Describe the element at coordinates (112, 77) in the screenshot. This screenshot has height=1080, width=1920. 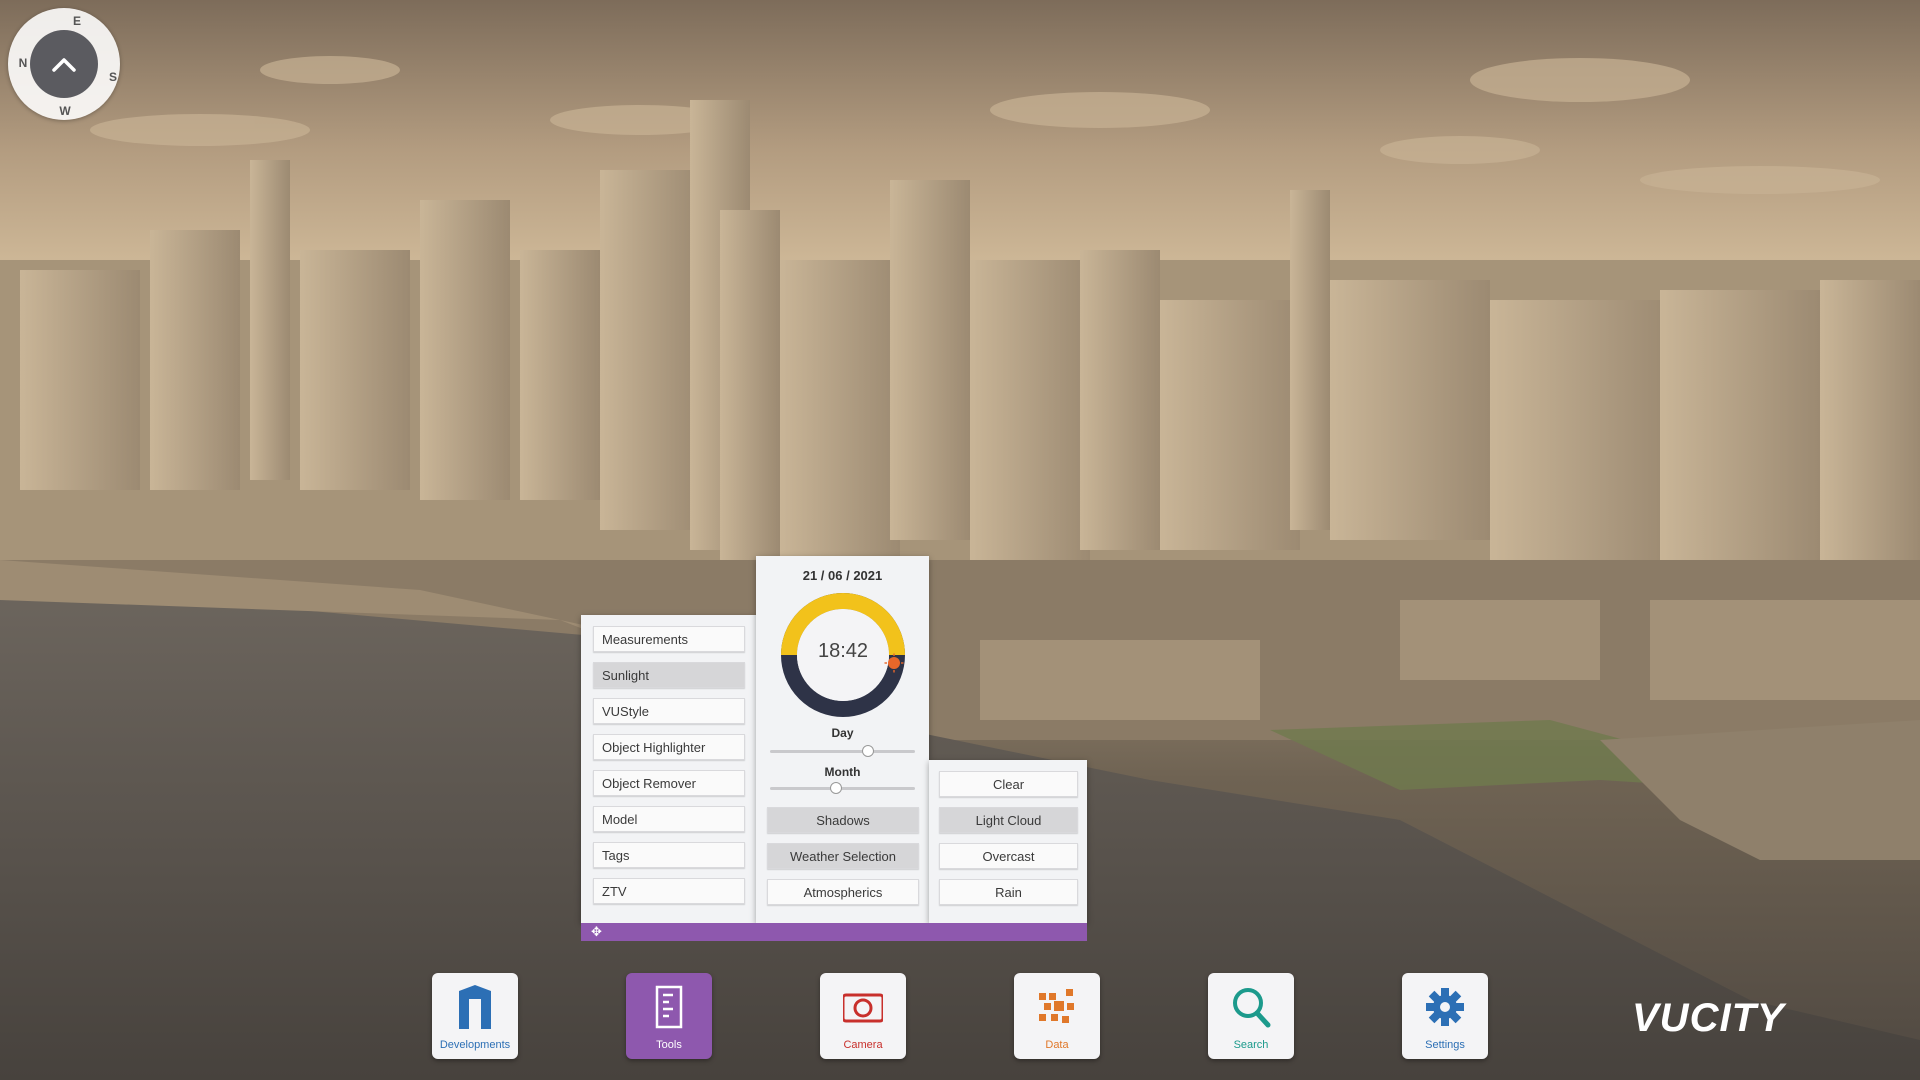
I see `compass-south-label: S` at that location.